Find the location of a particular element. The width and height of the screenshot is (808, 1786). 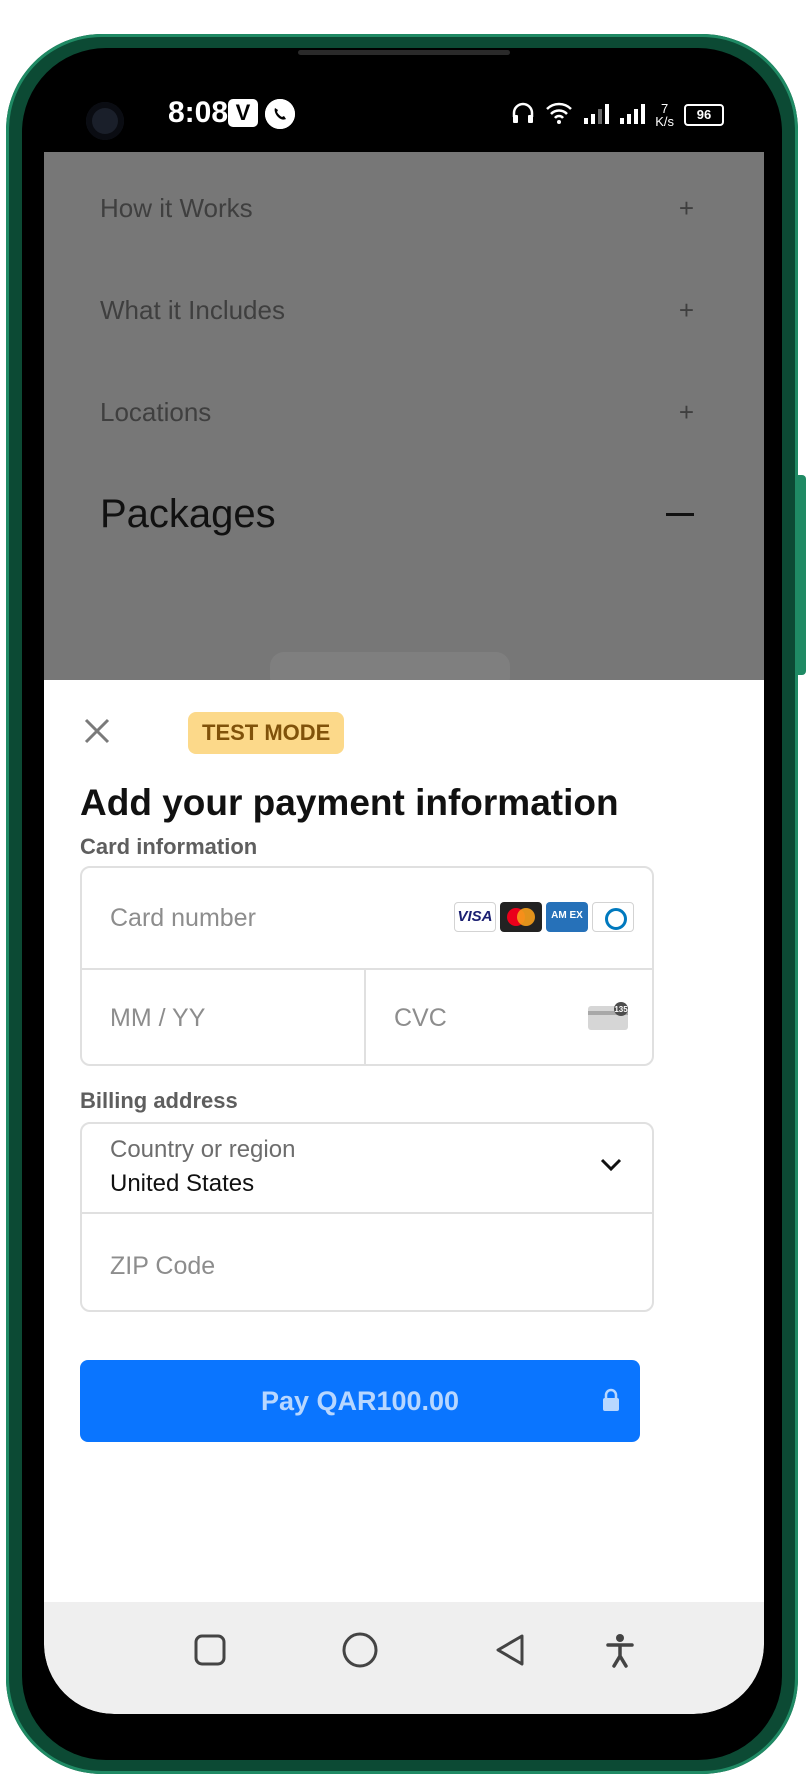

pay-button-label: Pay QAR100.00 is located at coordinates (360, 1401).